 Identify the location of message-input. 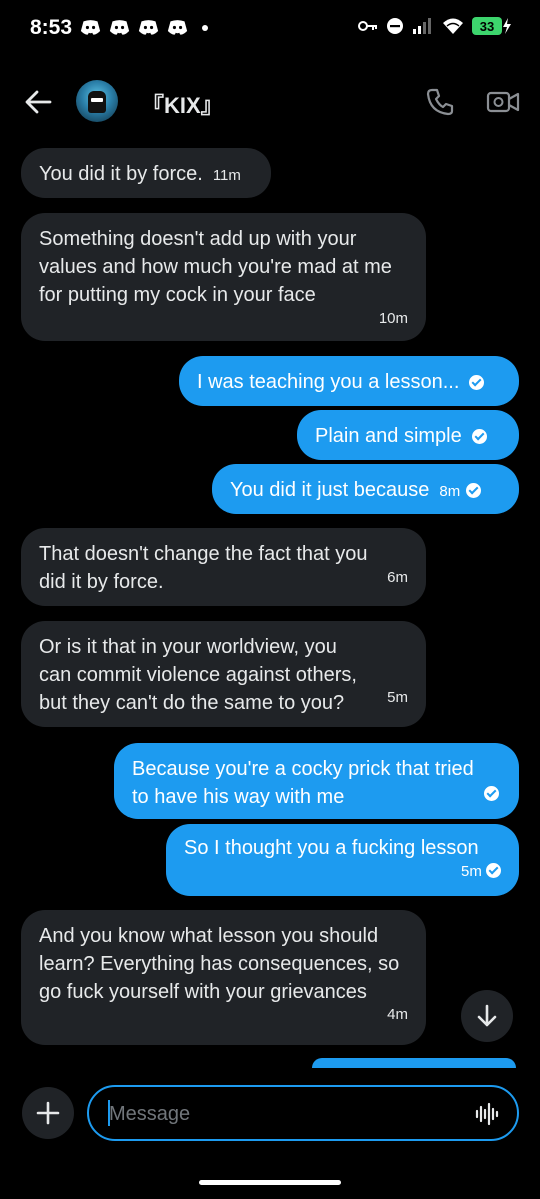
(279, 1114).